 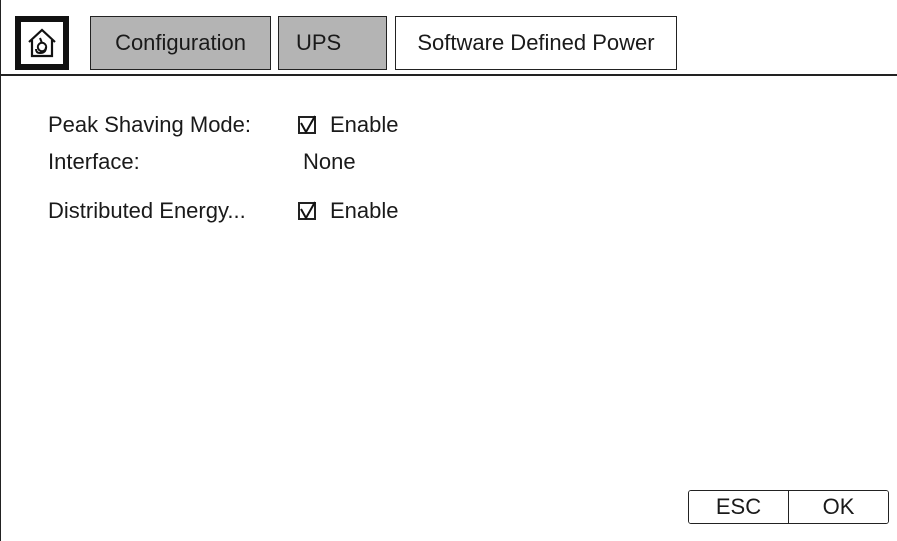 What do you see at coordinates (738, 507) in the screenshot?
I see `esc-button: ESC` at bounding box center [738, 507].